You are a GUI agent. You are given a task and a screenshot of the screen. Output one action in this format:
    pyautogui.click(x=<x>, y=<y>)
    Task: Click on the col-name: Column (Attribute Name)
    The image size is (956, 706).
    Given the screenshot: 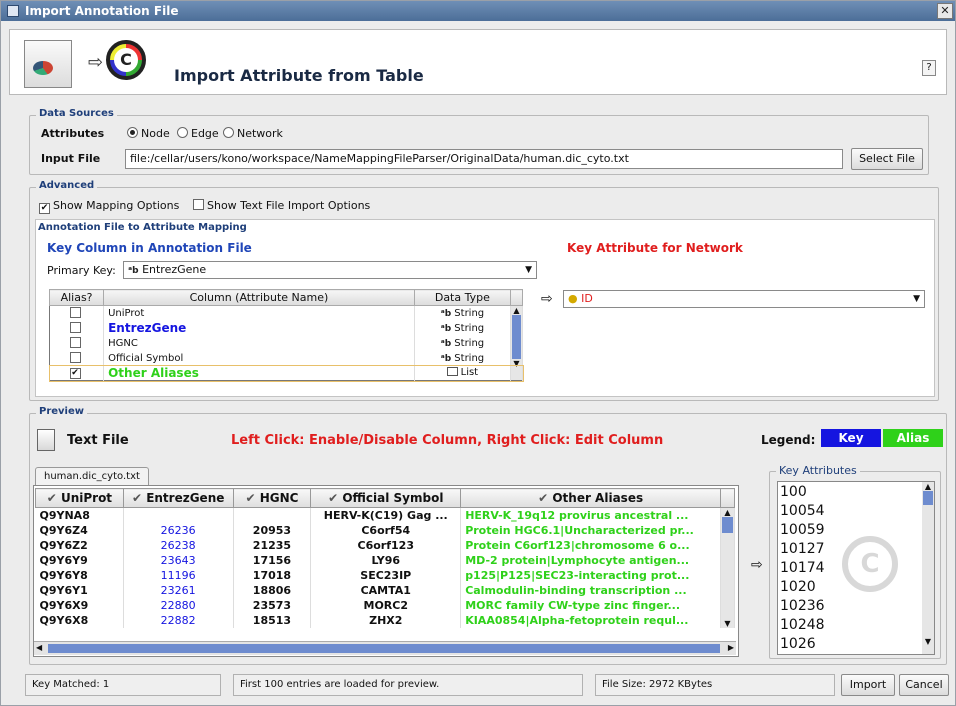 What is the action you would take?
    pyautogui.click(x=259, y=297)
    